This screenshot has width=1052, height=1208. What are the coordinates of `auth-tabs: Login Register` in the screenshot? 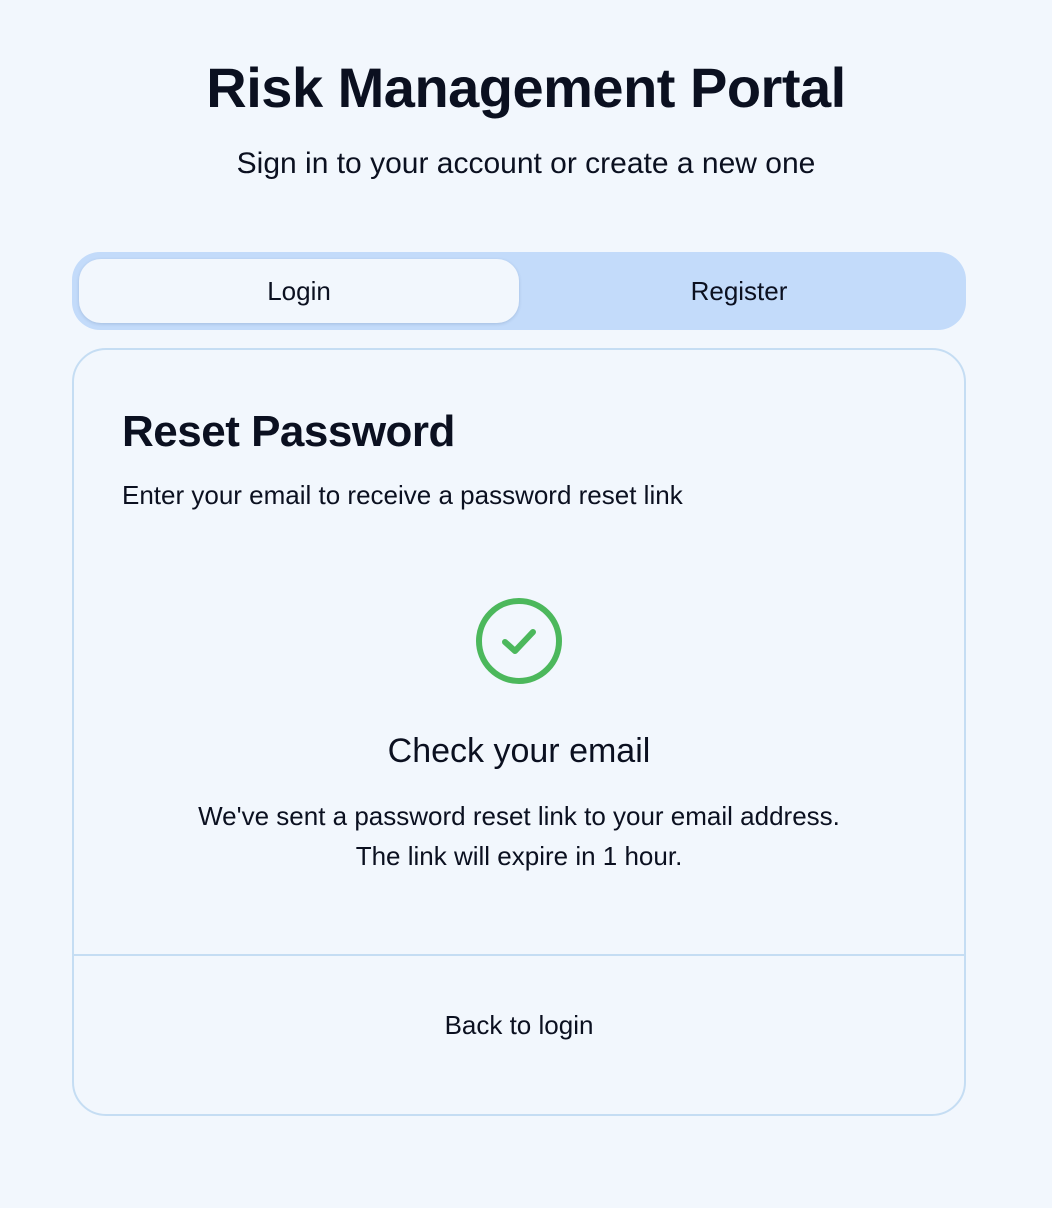 It's located at (519, 291).